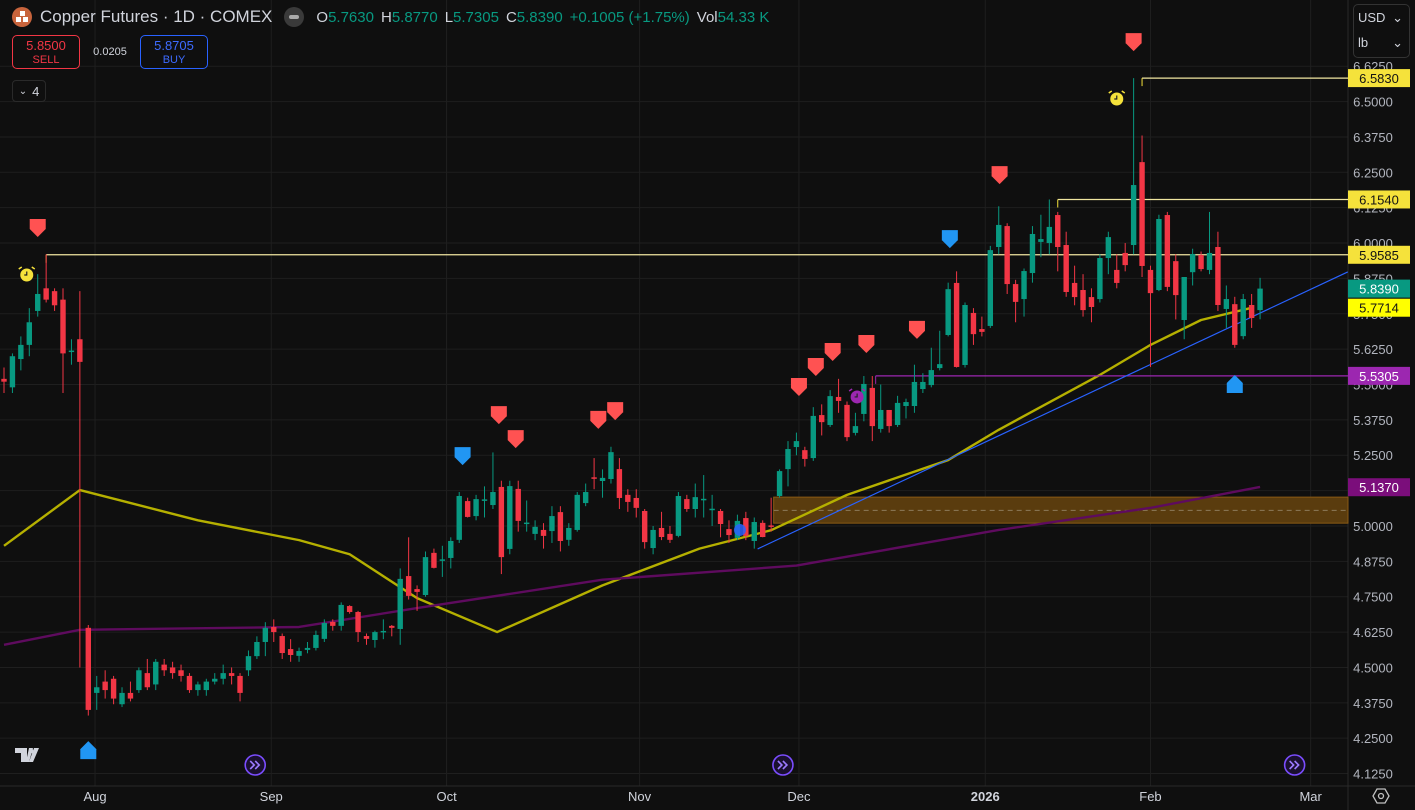 This screenshot has height=810, width=1415. What do you see at coordinates (46, 60) in the screenshot?
I see `sell-label: SELL` at bounding box center [46, 60].